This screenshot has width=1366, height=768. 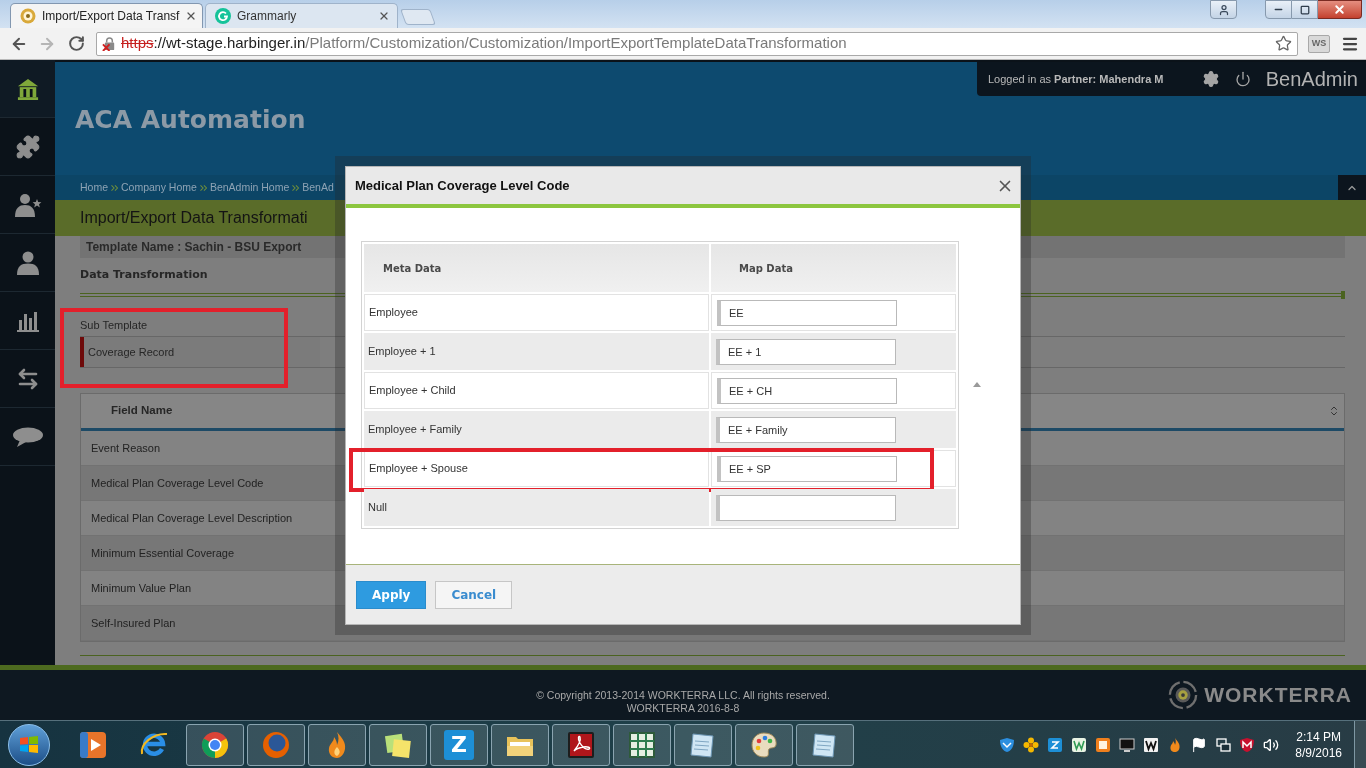 What do you see at coordinates (159, 187) in the screenshot?
I see `breadcrumb-link: Company Home` at bounding box center [159, 187].